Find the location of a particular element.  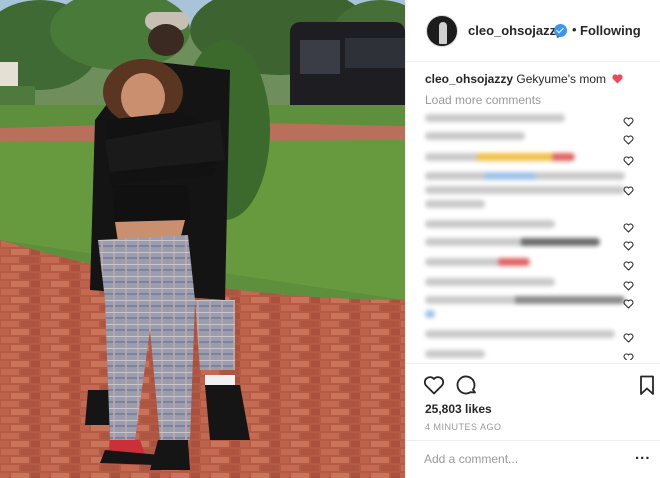

verified-badge-icon is located at coordinates (560, 30).